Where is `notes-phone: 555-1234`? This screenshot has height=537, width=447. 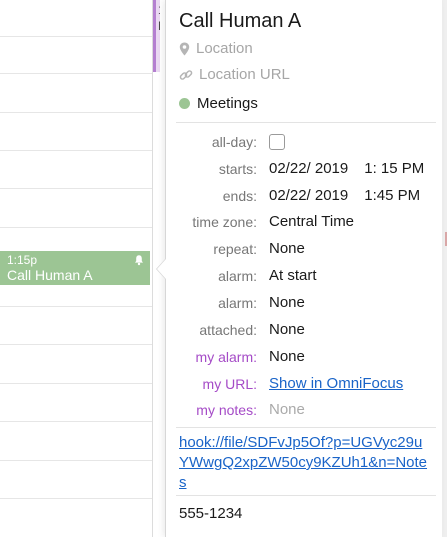 notes-phone: 555-1234 is located at coordinates (210, 513).